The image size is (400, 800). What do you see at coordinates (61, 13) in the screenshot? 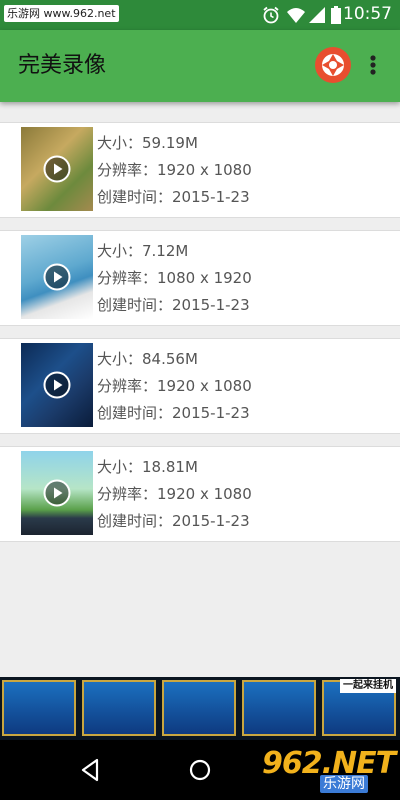
I see `watermark: 乐游网 www.962.net` at bounding box center [61, 13].